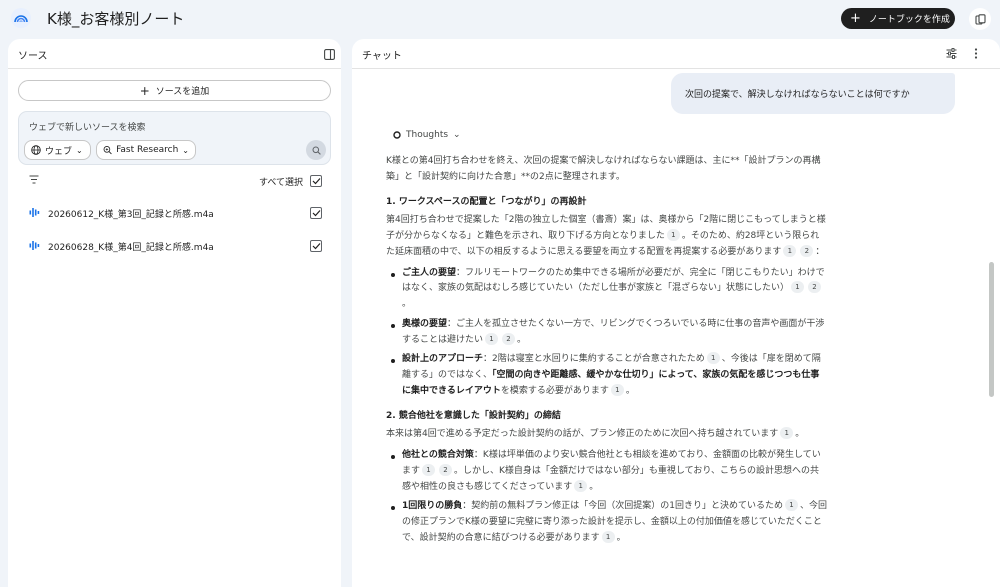  I want to click on panel-toggle-button, so click(980, 19).